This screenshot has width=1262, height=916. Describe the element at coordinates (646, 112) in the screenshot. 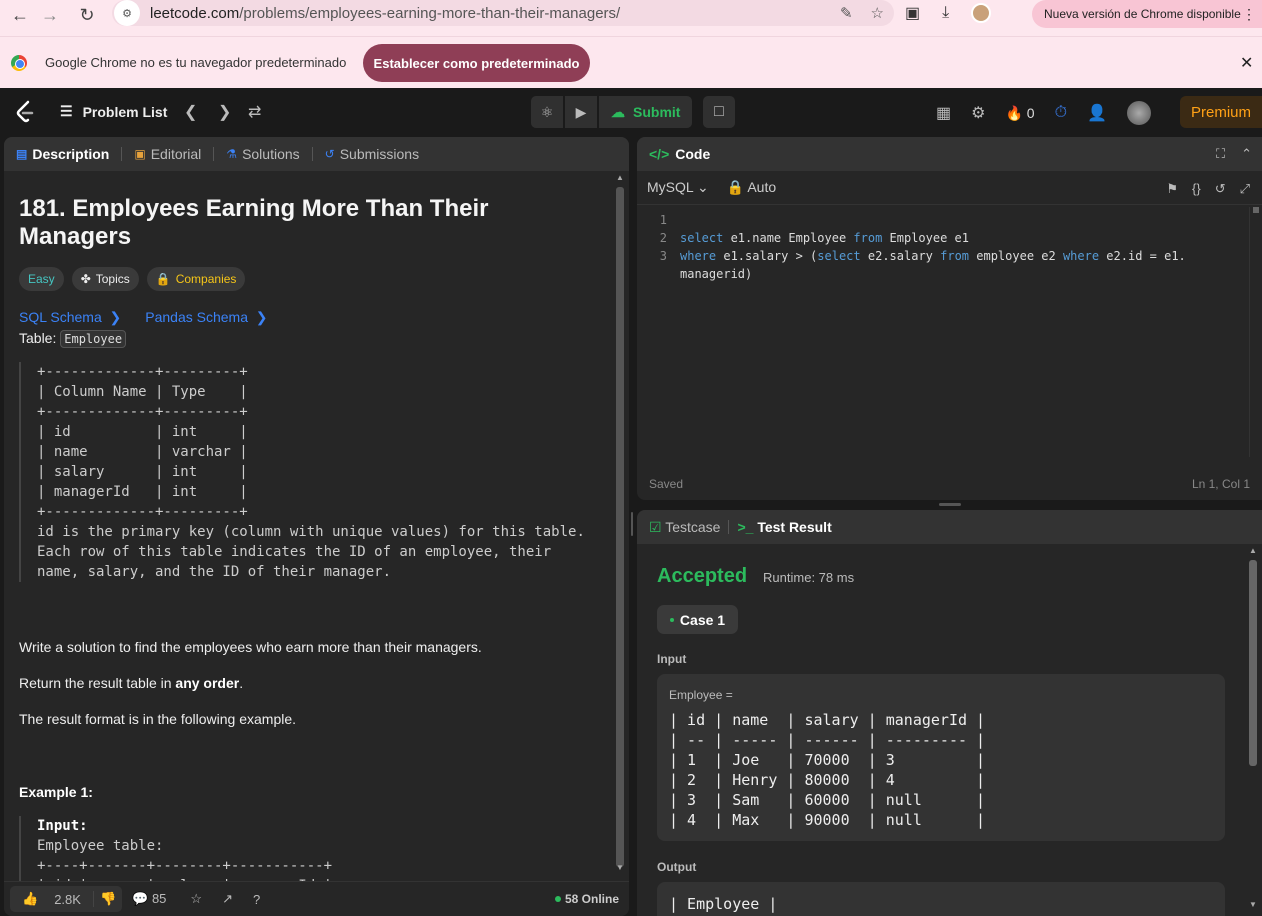

I see `submit-button: ☁ Submit` at that location.